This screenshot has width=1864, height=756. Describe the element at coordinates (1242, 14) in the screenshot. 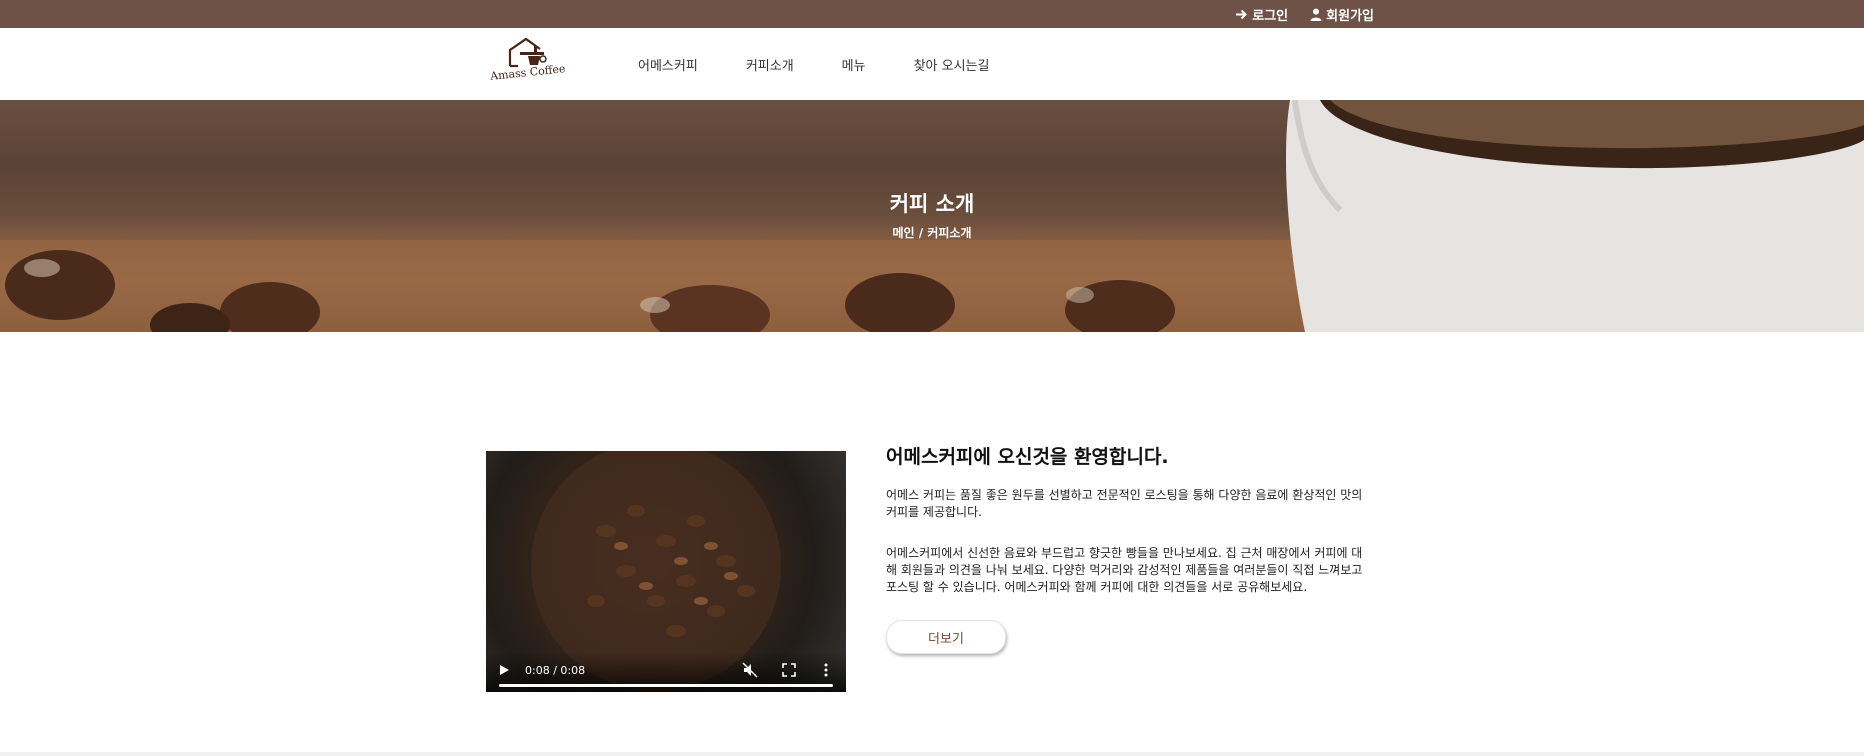

I see `arrow-right-icon` at that location.